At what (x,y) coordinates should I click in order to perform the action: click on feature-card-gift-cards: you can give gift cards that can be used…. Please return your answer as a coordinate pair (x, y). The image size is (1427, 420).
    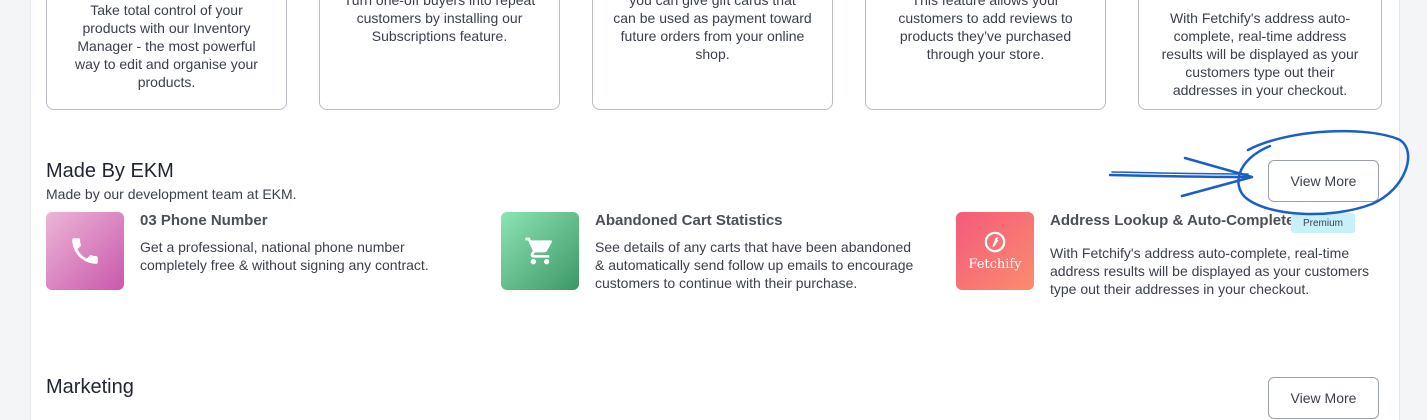
    Looking at the image, I should click on (712, 55).